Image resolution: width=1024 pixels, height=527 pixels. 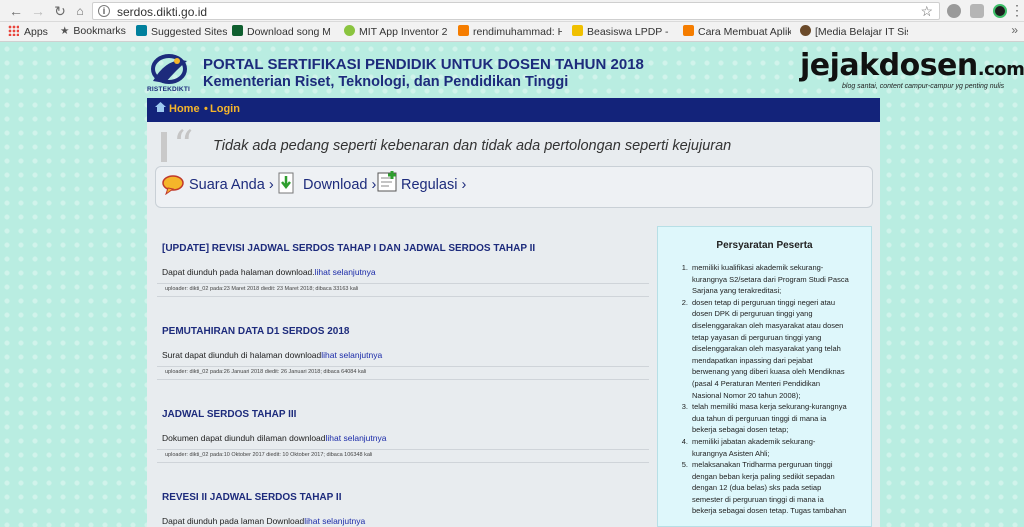 What do you see at coordinates (757, 488) in the screenshot?
I see `requirement-line: dengan 12 (dua belas) sks pada setiap` at bounding box center [757, 488].